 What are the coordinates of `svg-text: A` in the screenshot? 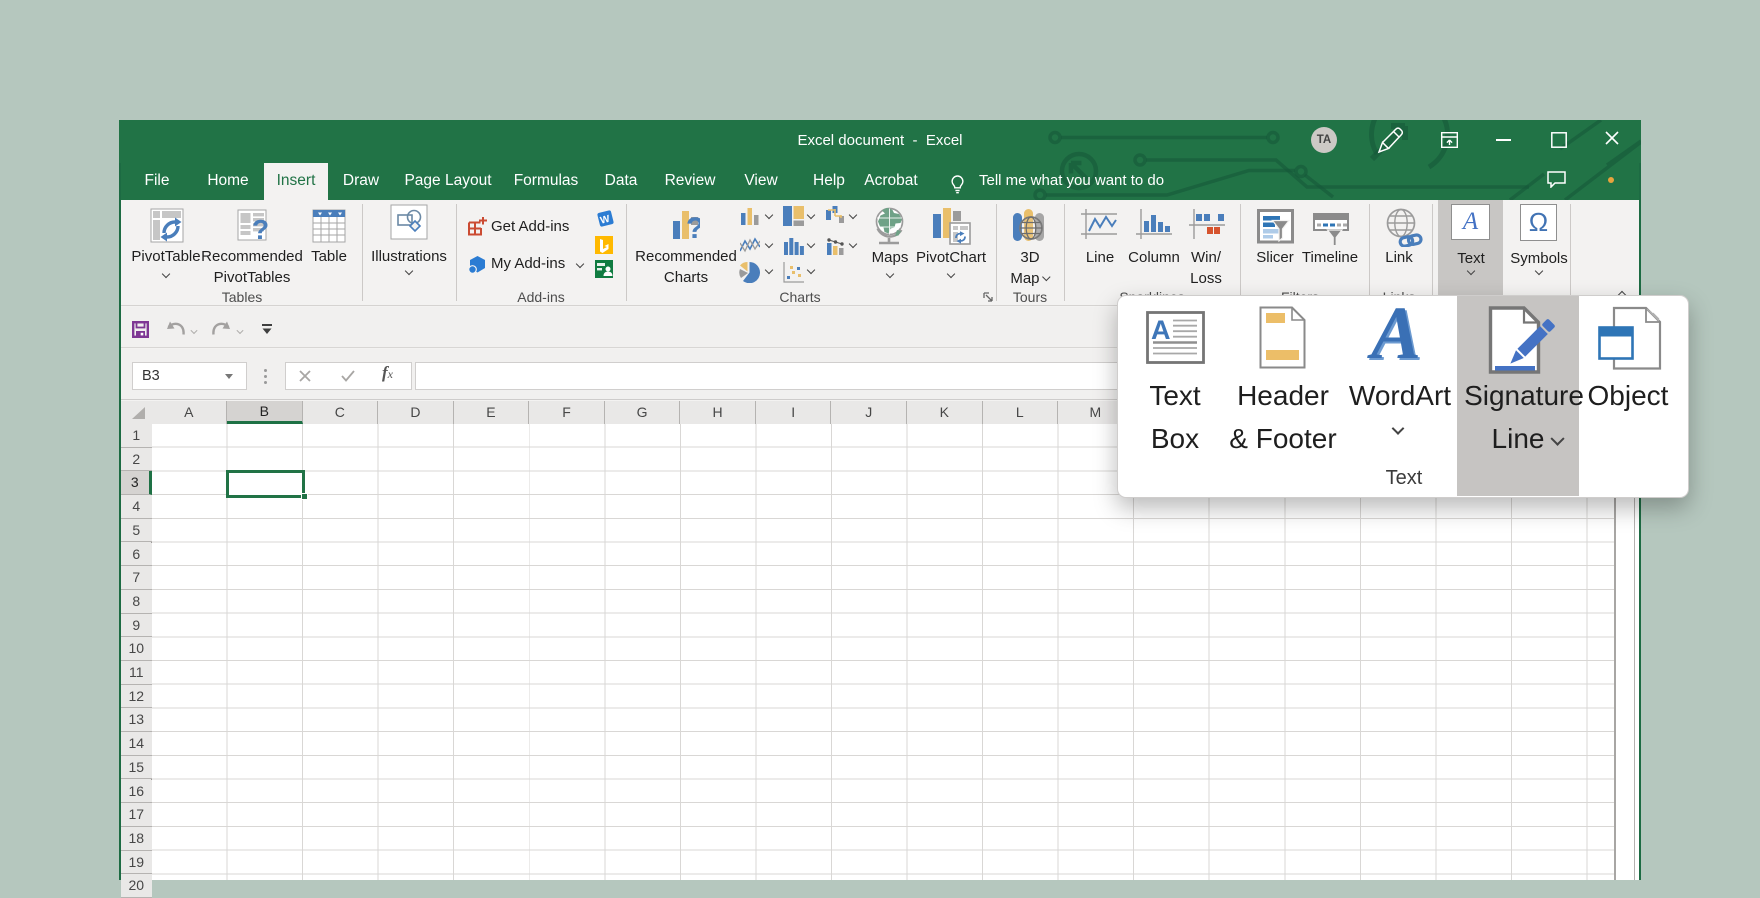 It's located at (1161, 330).